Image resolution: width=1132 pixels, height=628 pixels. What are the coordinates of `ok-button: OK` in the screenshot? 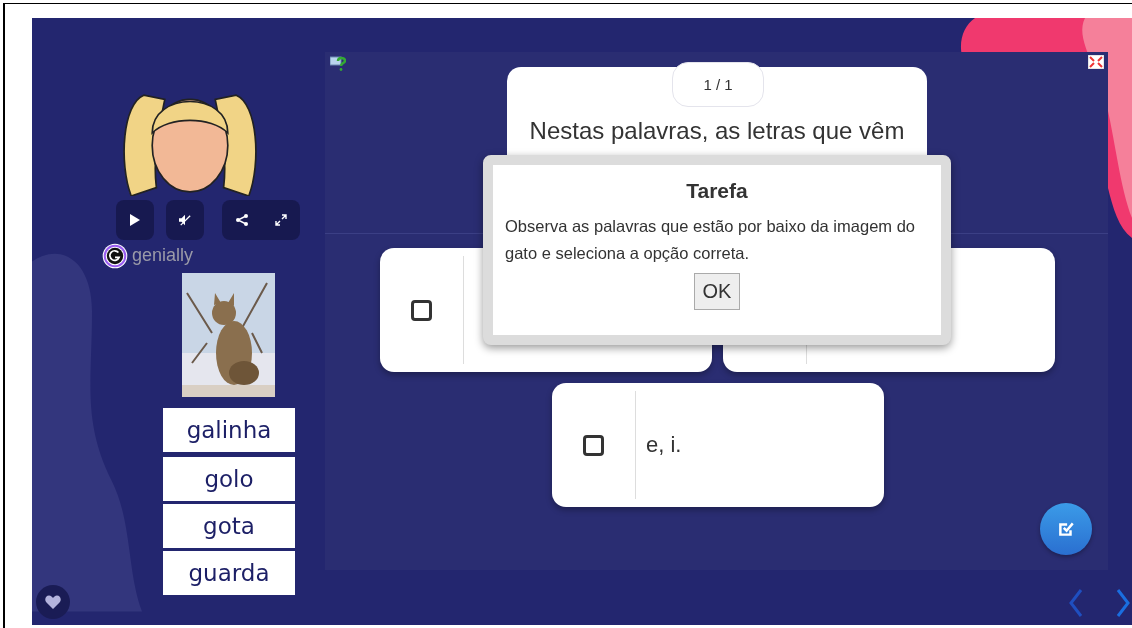 It's located at (717, 291).